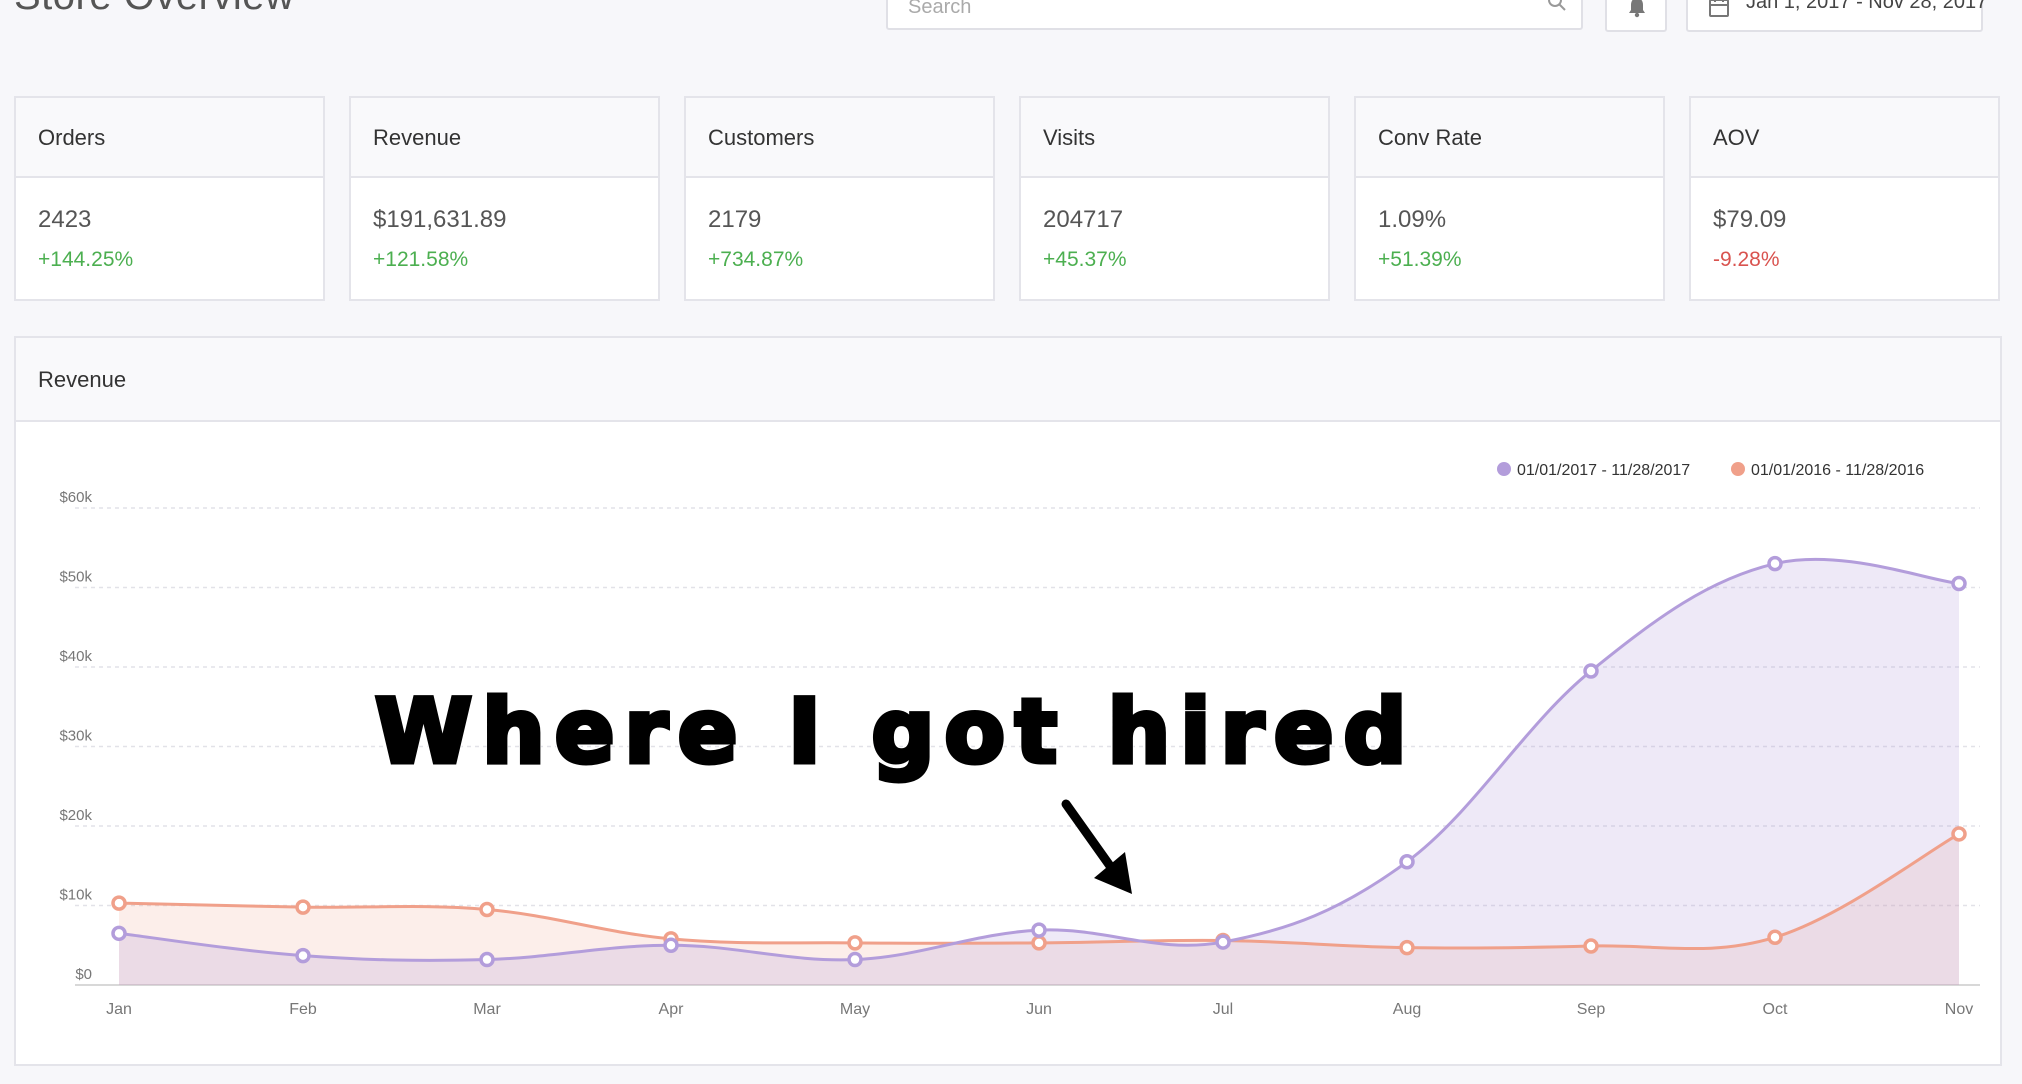  Describe the element at coordinates (75, 577) in the screenshot. I see `y-tick-label: $50k` at that location.